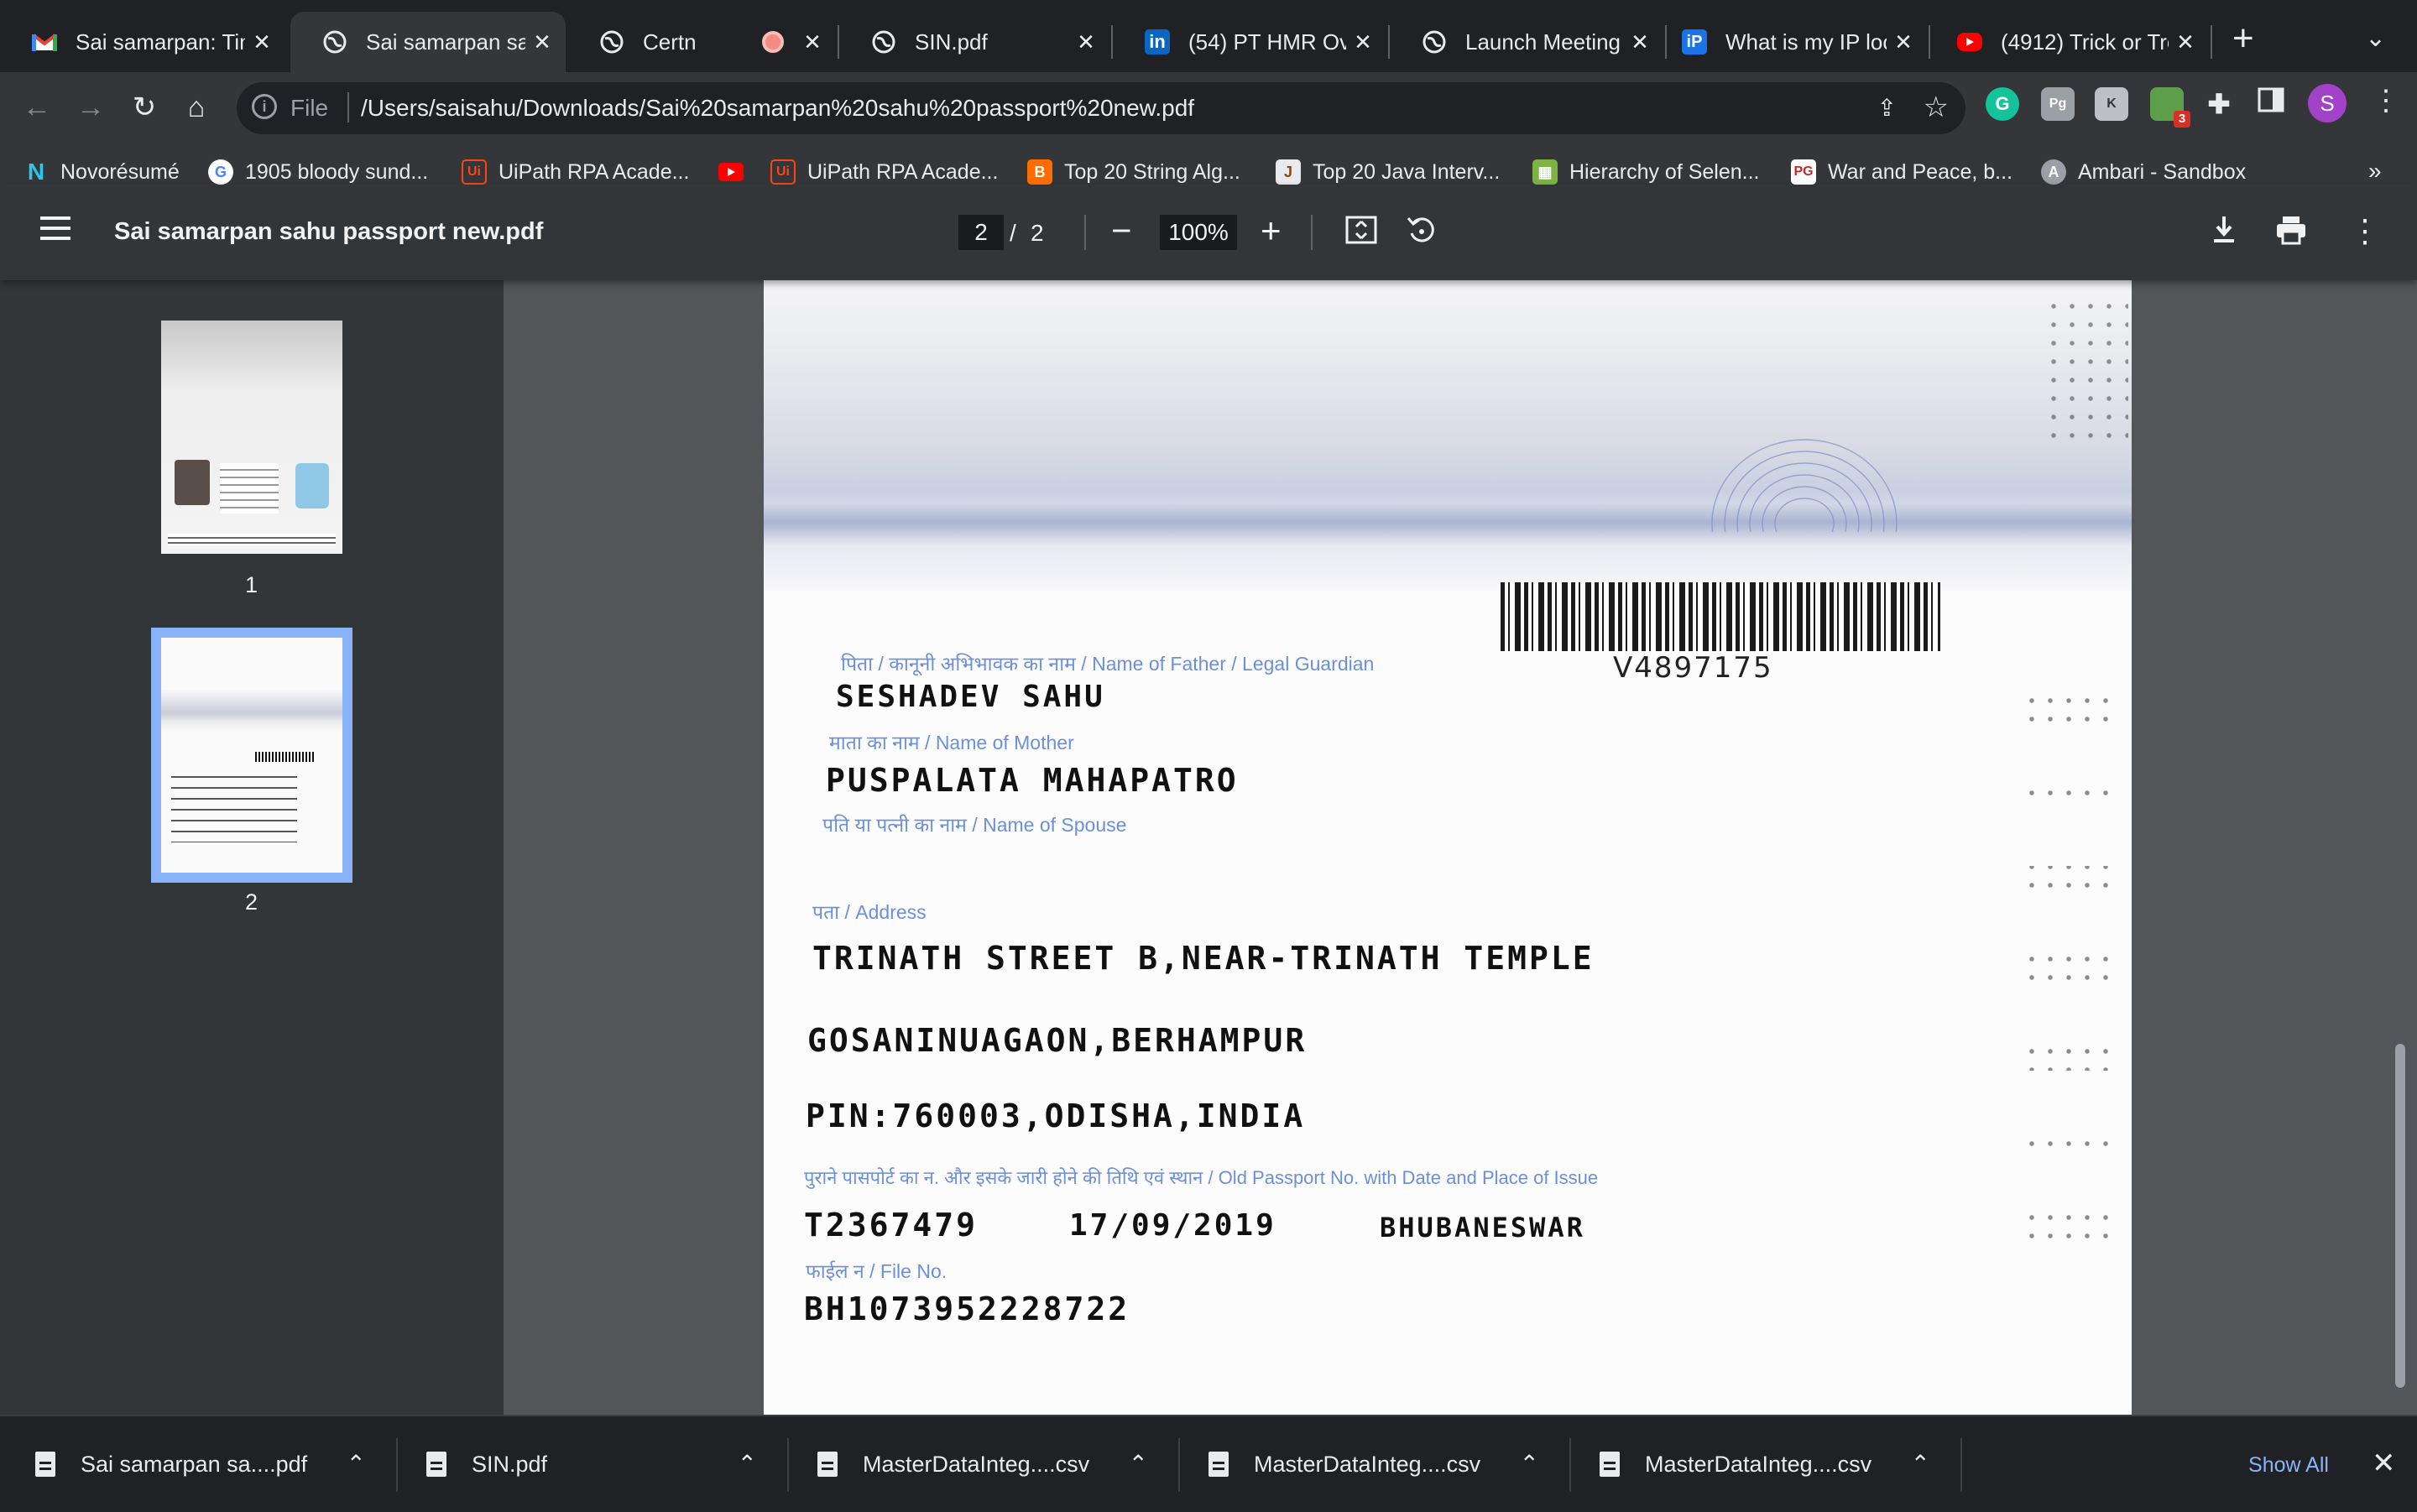 The height and width of the screenshot is (1512, 2417). Describe the element at coordinates (1288, 172) in the screenshot. I see `java-icon: J` at that location.